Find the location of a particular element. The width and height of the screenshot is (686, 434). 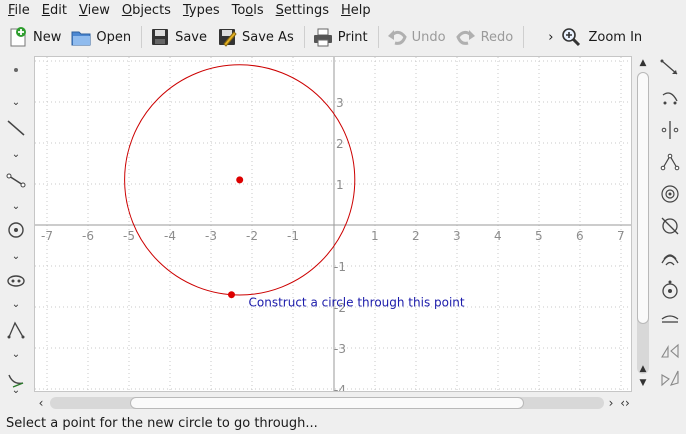

conic-icon is located at coordinates (16, 281).